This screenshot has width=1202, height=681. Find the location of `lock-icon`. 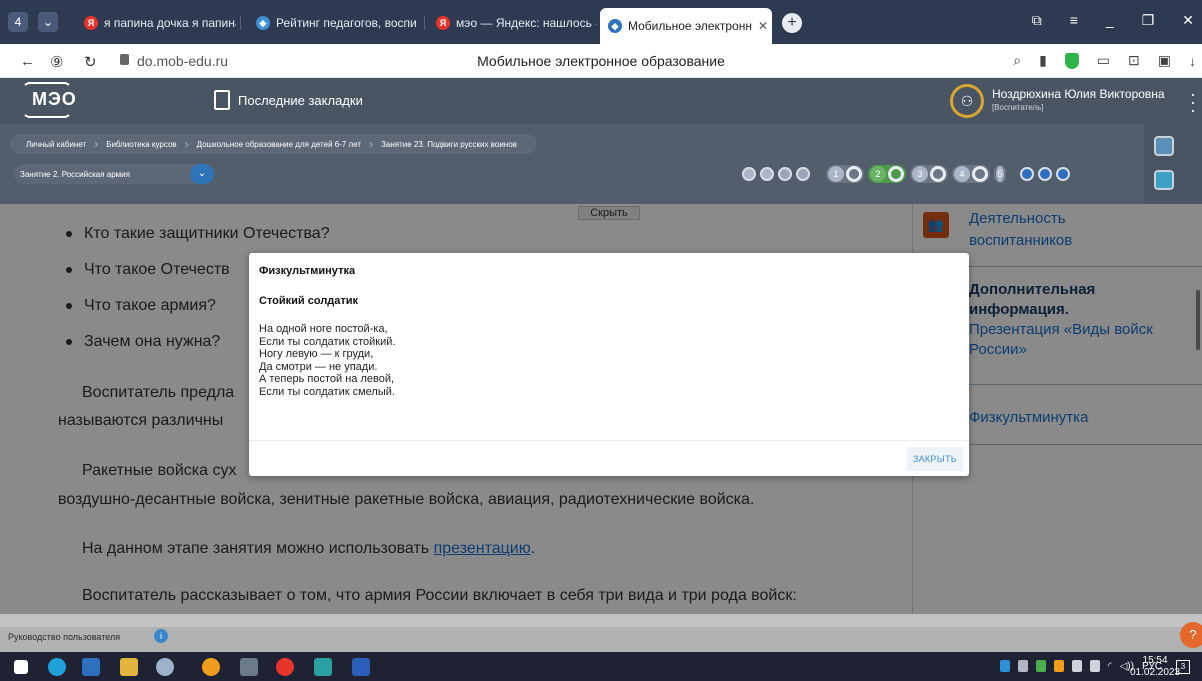

lock-icon is located at coordinates (124, 59).